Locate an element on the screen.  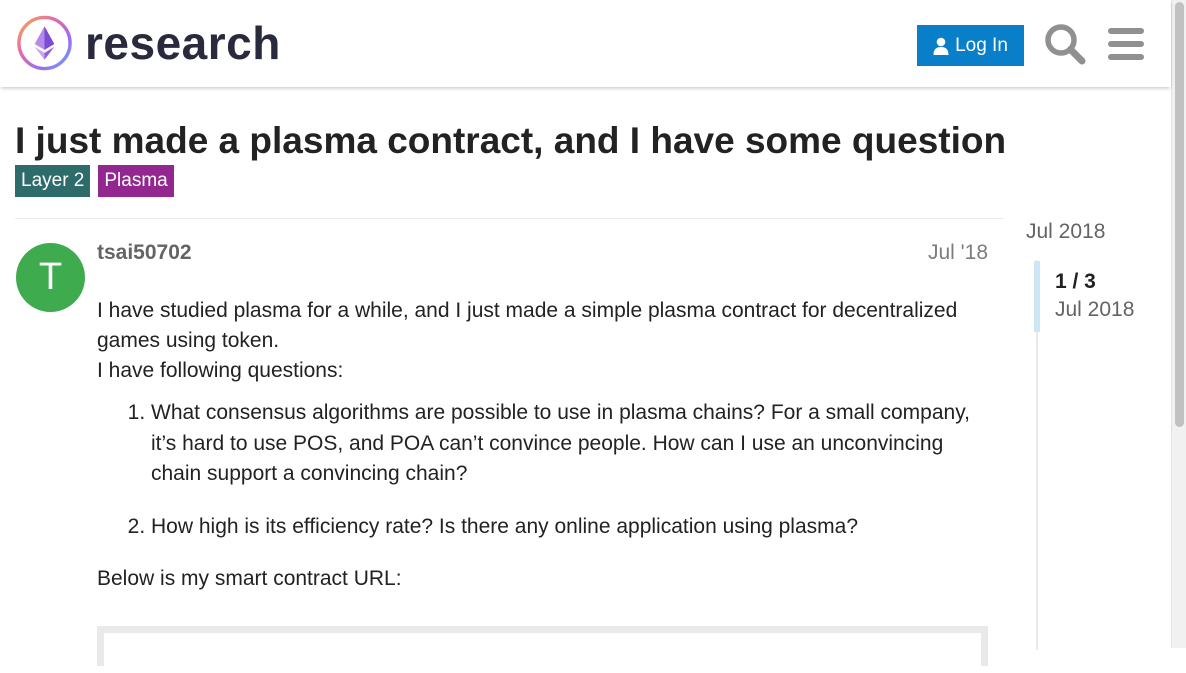
search-icon is located at coordinates (1065, 44).